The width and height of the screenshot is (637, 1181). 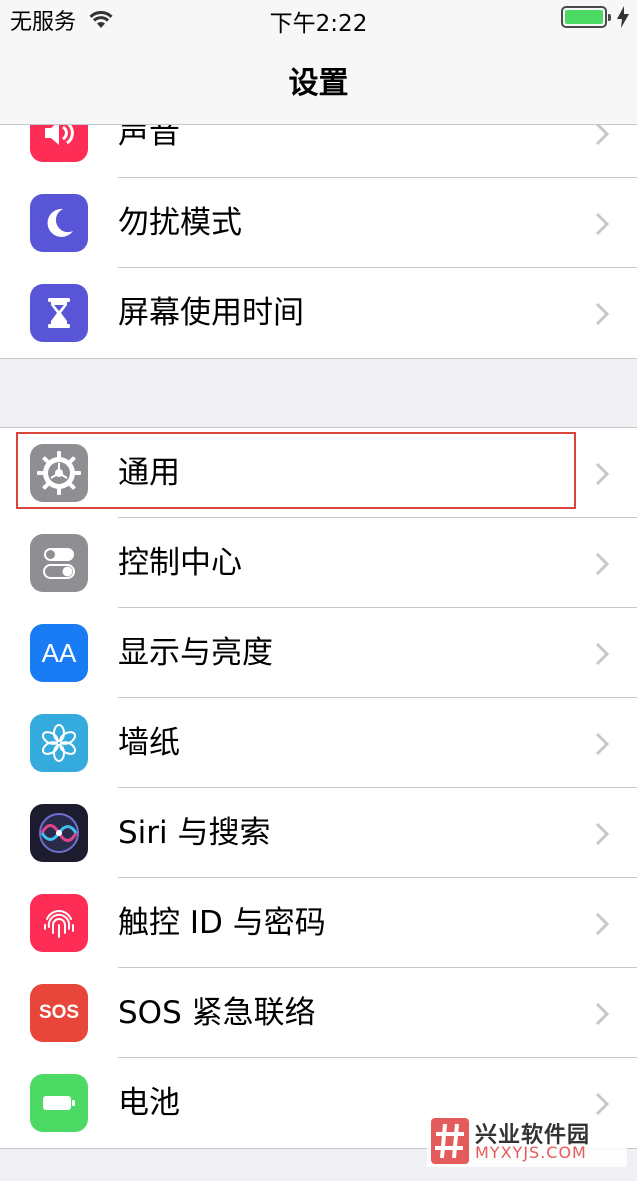 What do you see at coordinates (59, 743) in the screenshot?
I see `flower-icon` at bounding box center [59, 743].